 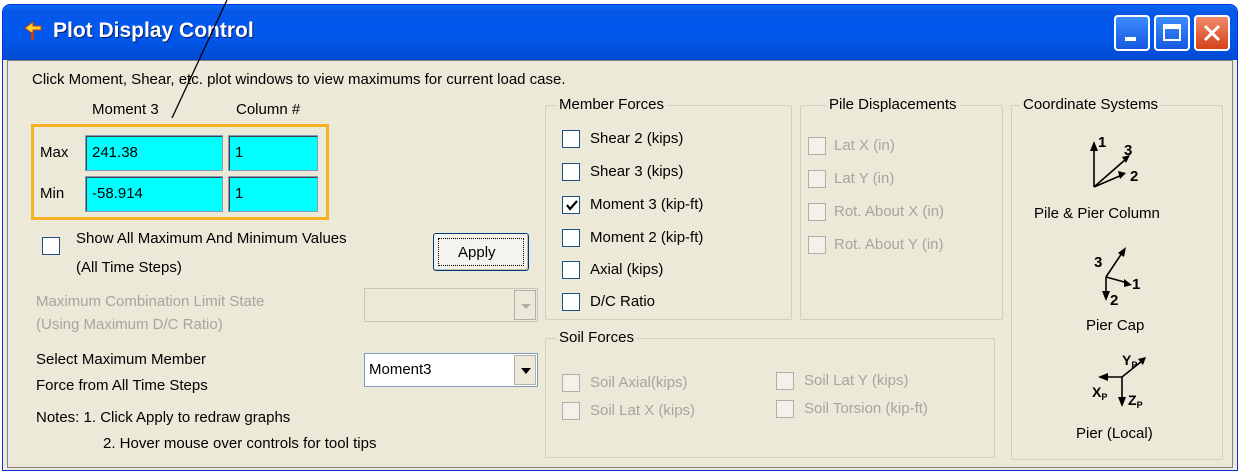 I want to click on select-max-value: Moment3, so click(x=400, y=369).